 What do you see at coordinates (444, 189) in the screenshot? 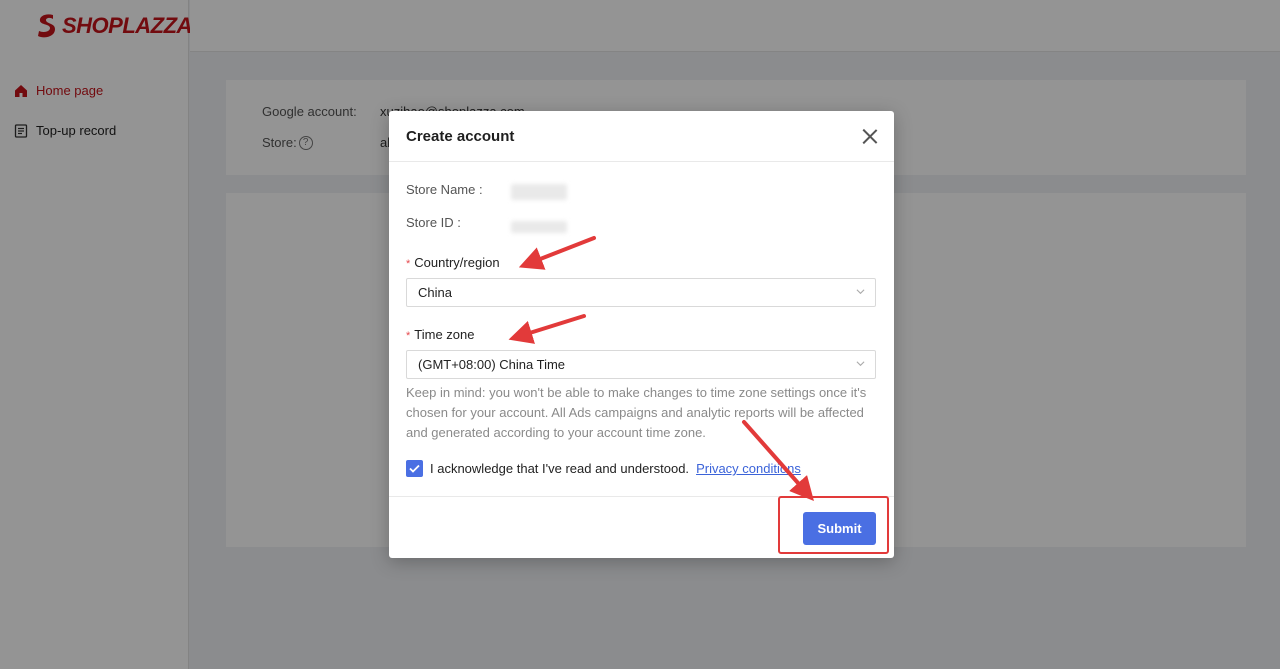
I see `store-name-label: Store Name :` at bounding box center [444, 189].